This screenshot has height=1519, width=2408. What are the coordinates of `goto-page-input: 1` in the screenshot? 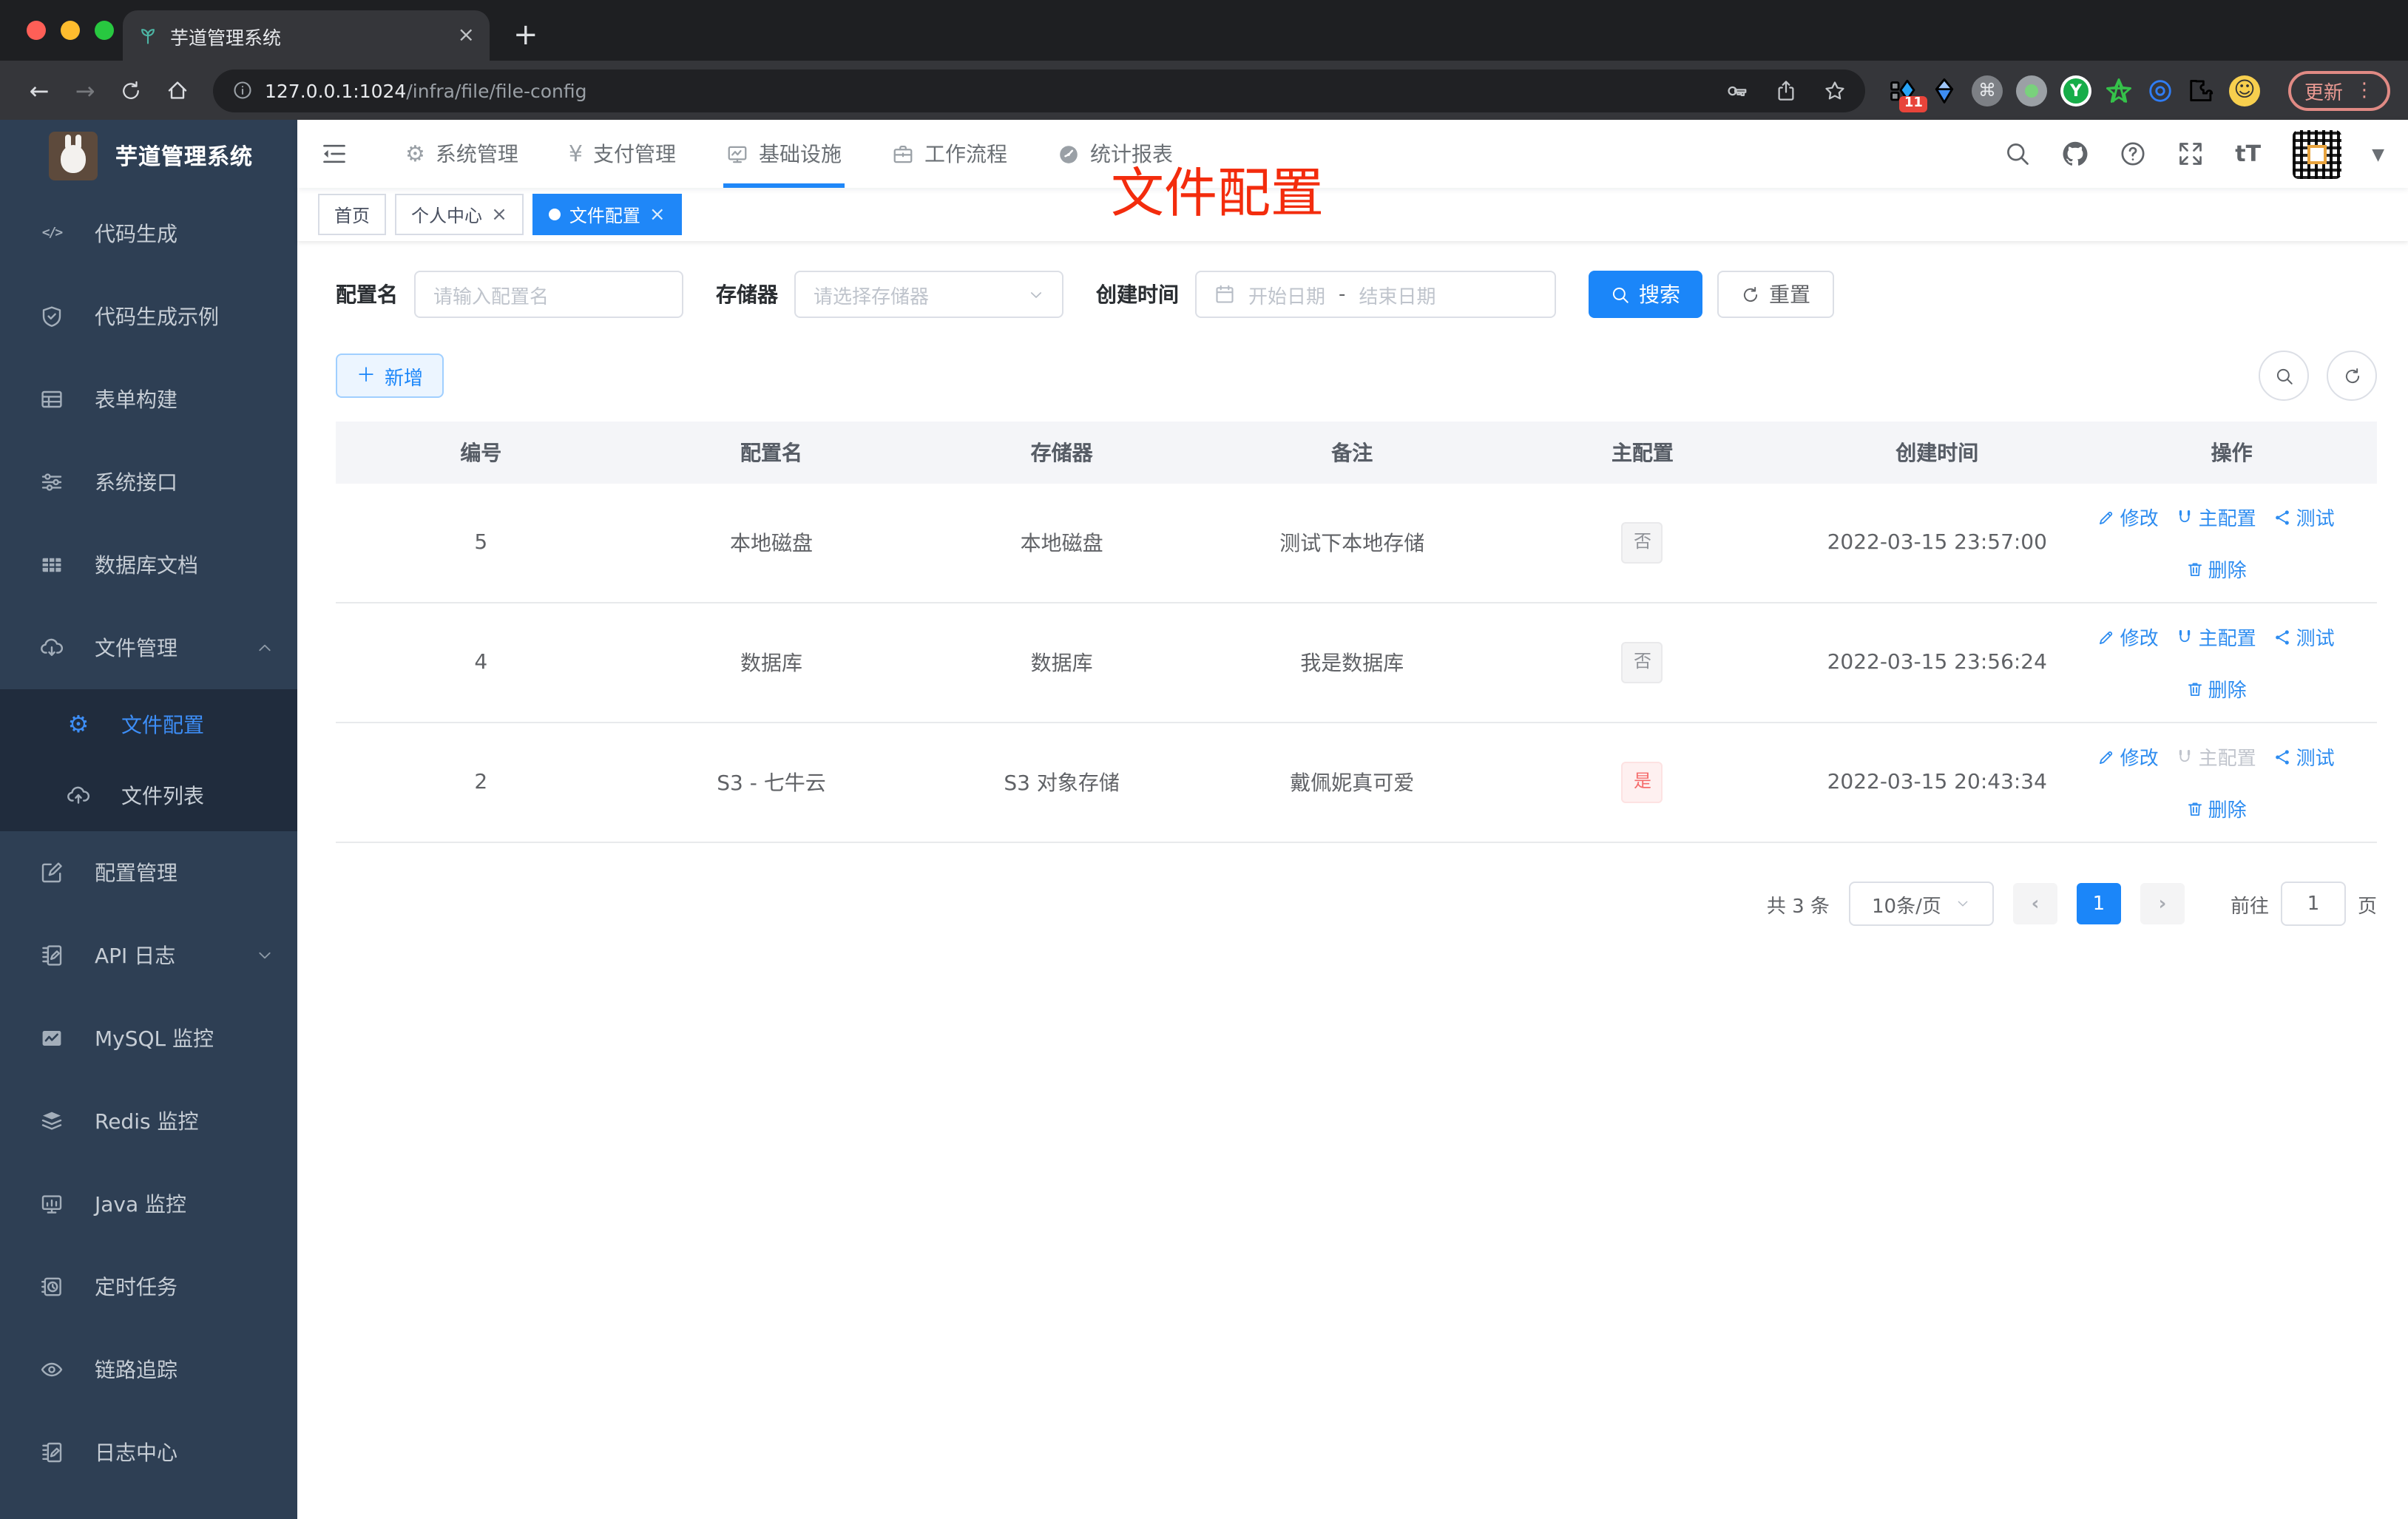 It's located at (2313, 904).